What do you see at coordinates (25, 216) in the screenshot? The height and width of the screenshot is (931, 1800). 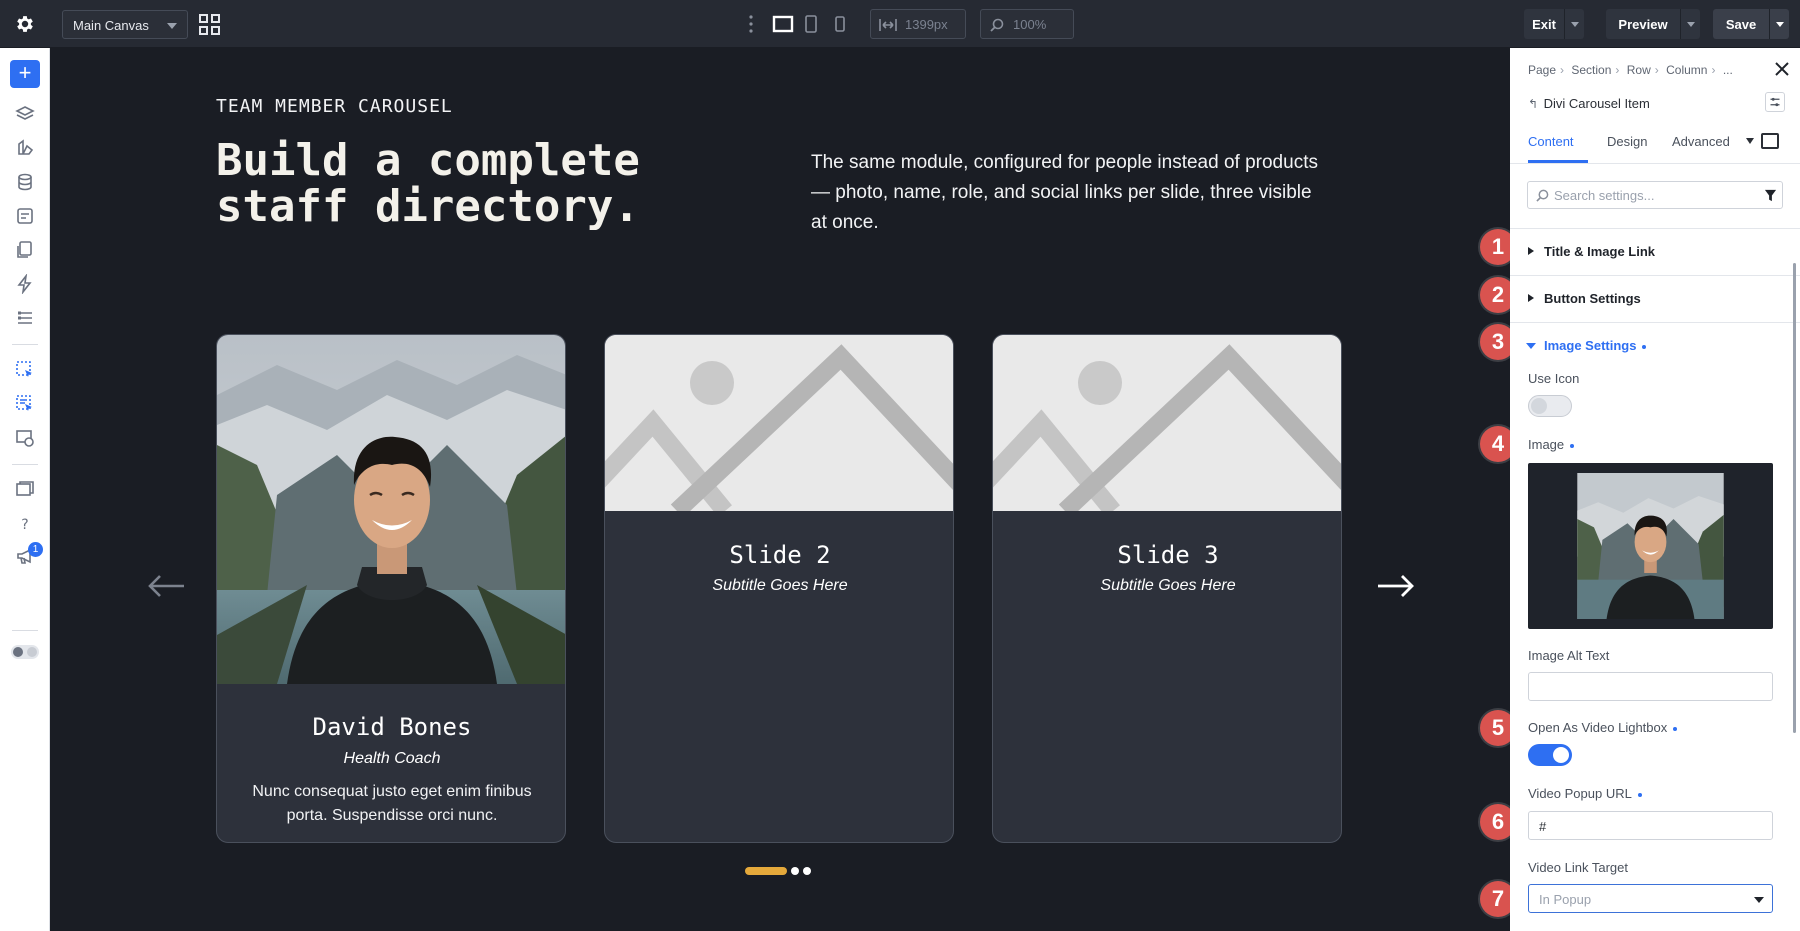 I see `form-icon` at bounding box center [25, 216].